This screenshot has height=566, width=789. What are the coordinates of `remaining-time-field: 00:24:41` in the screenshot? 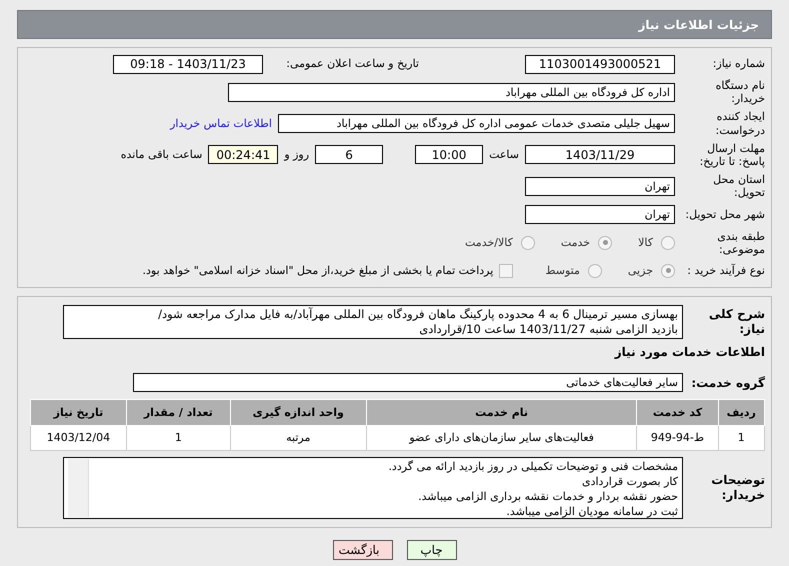 It's located at (243, 154).